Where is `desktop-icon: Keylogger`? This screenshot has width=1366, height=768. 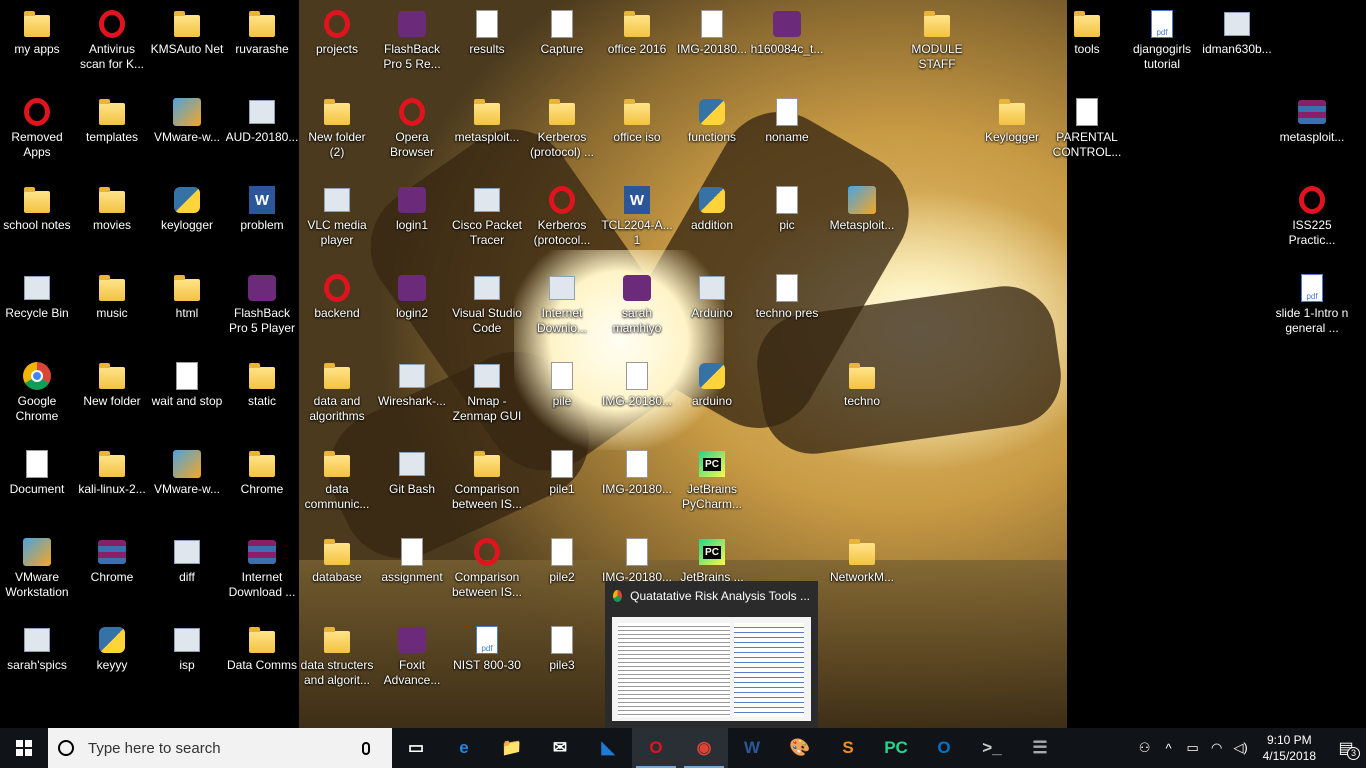
desktop-icon: Keylogger is located at coordinates (1012, 120).